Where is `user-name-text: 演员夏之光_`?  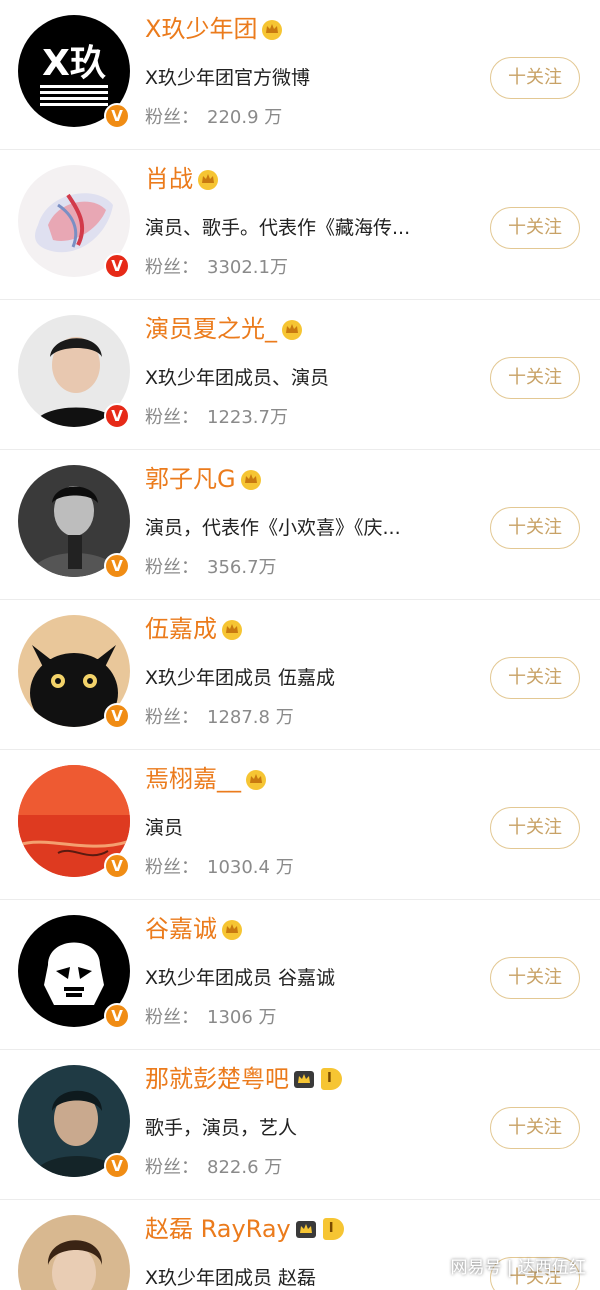
user-name-text: 演员夏之光_ is located at coordinates (211, 329).